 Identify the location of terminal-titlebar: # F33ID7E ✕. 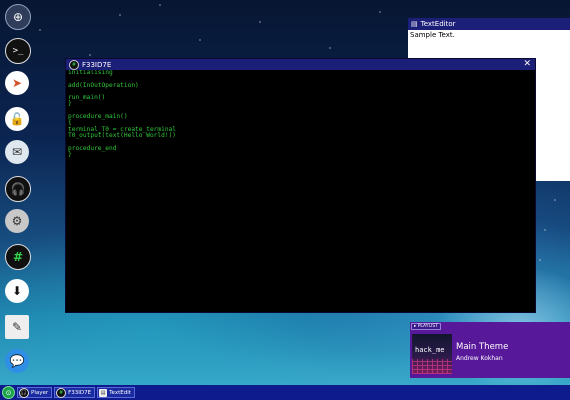
(300, 64).